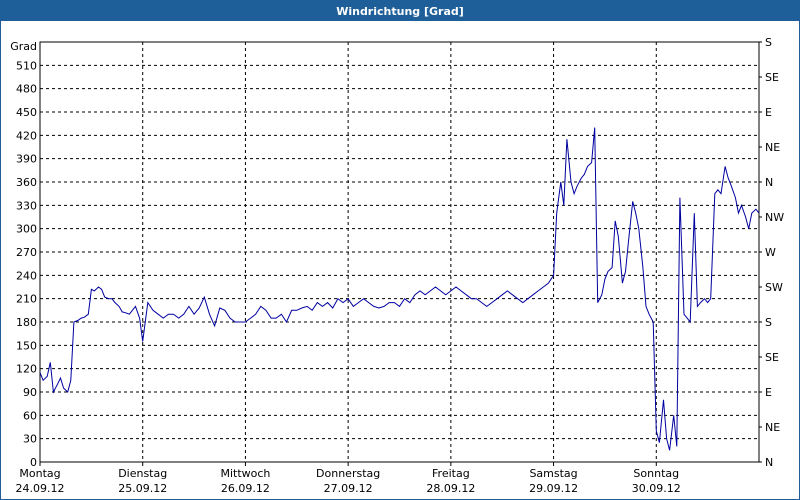 Image resolution: width=800 pixels, height=500 pixels. Describe the element at coordinates (39, 473) in the screenshot. I see `x-tick-day-label: Montag` at that location.